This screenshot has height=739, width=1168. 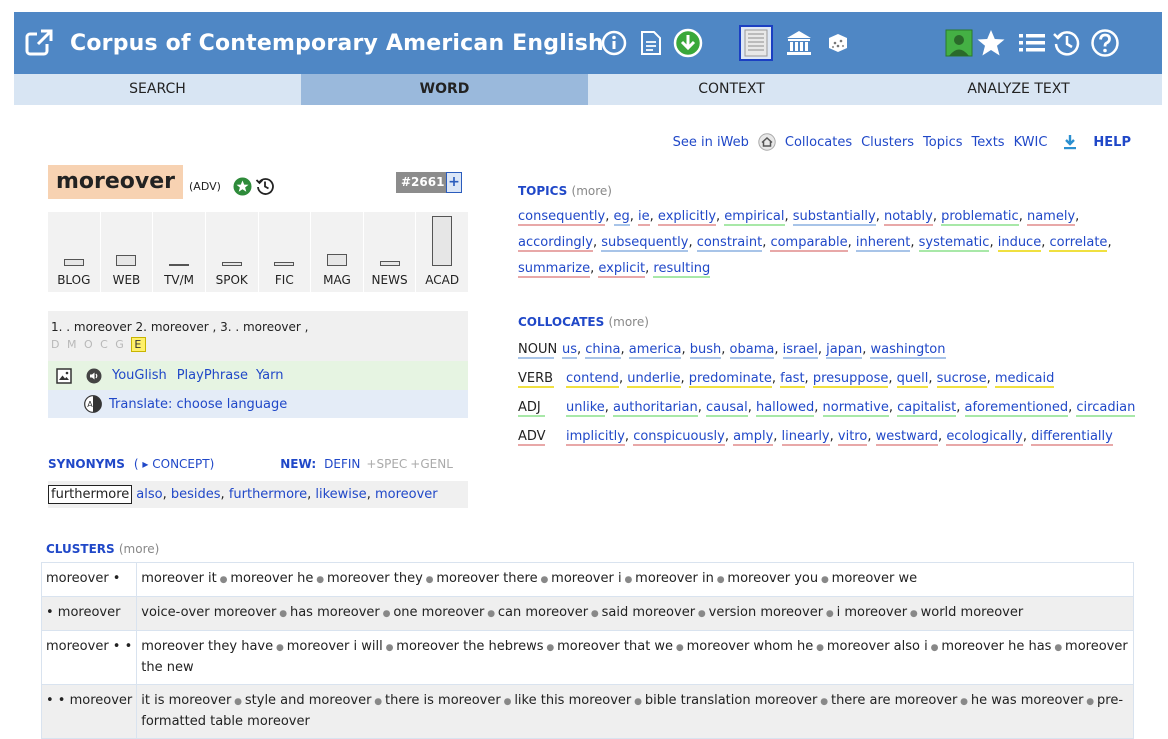 What do you see at coordinates (614, 43) in the screenshot?
I see `info-icon` at bounding box center [614, 43].